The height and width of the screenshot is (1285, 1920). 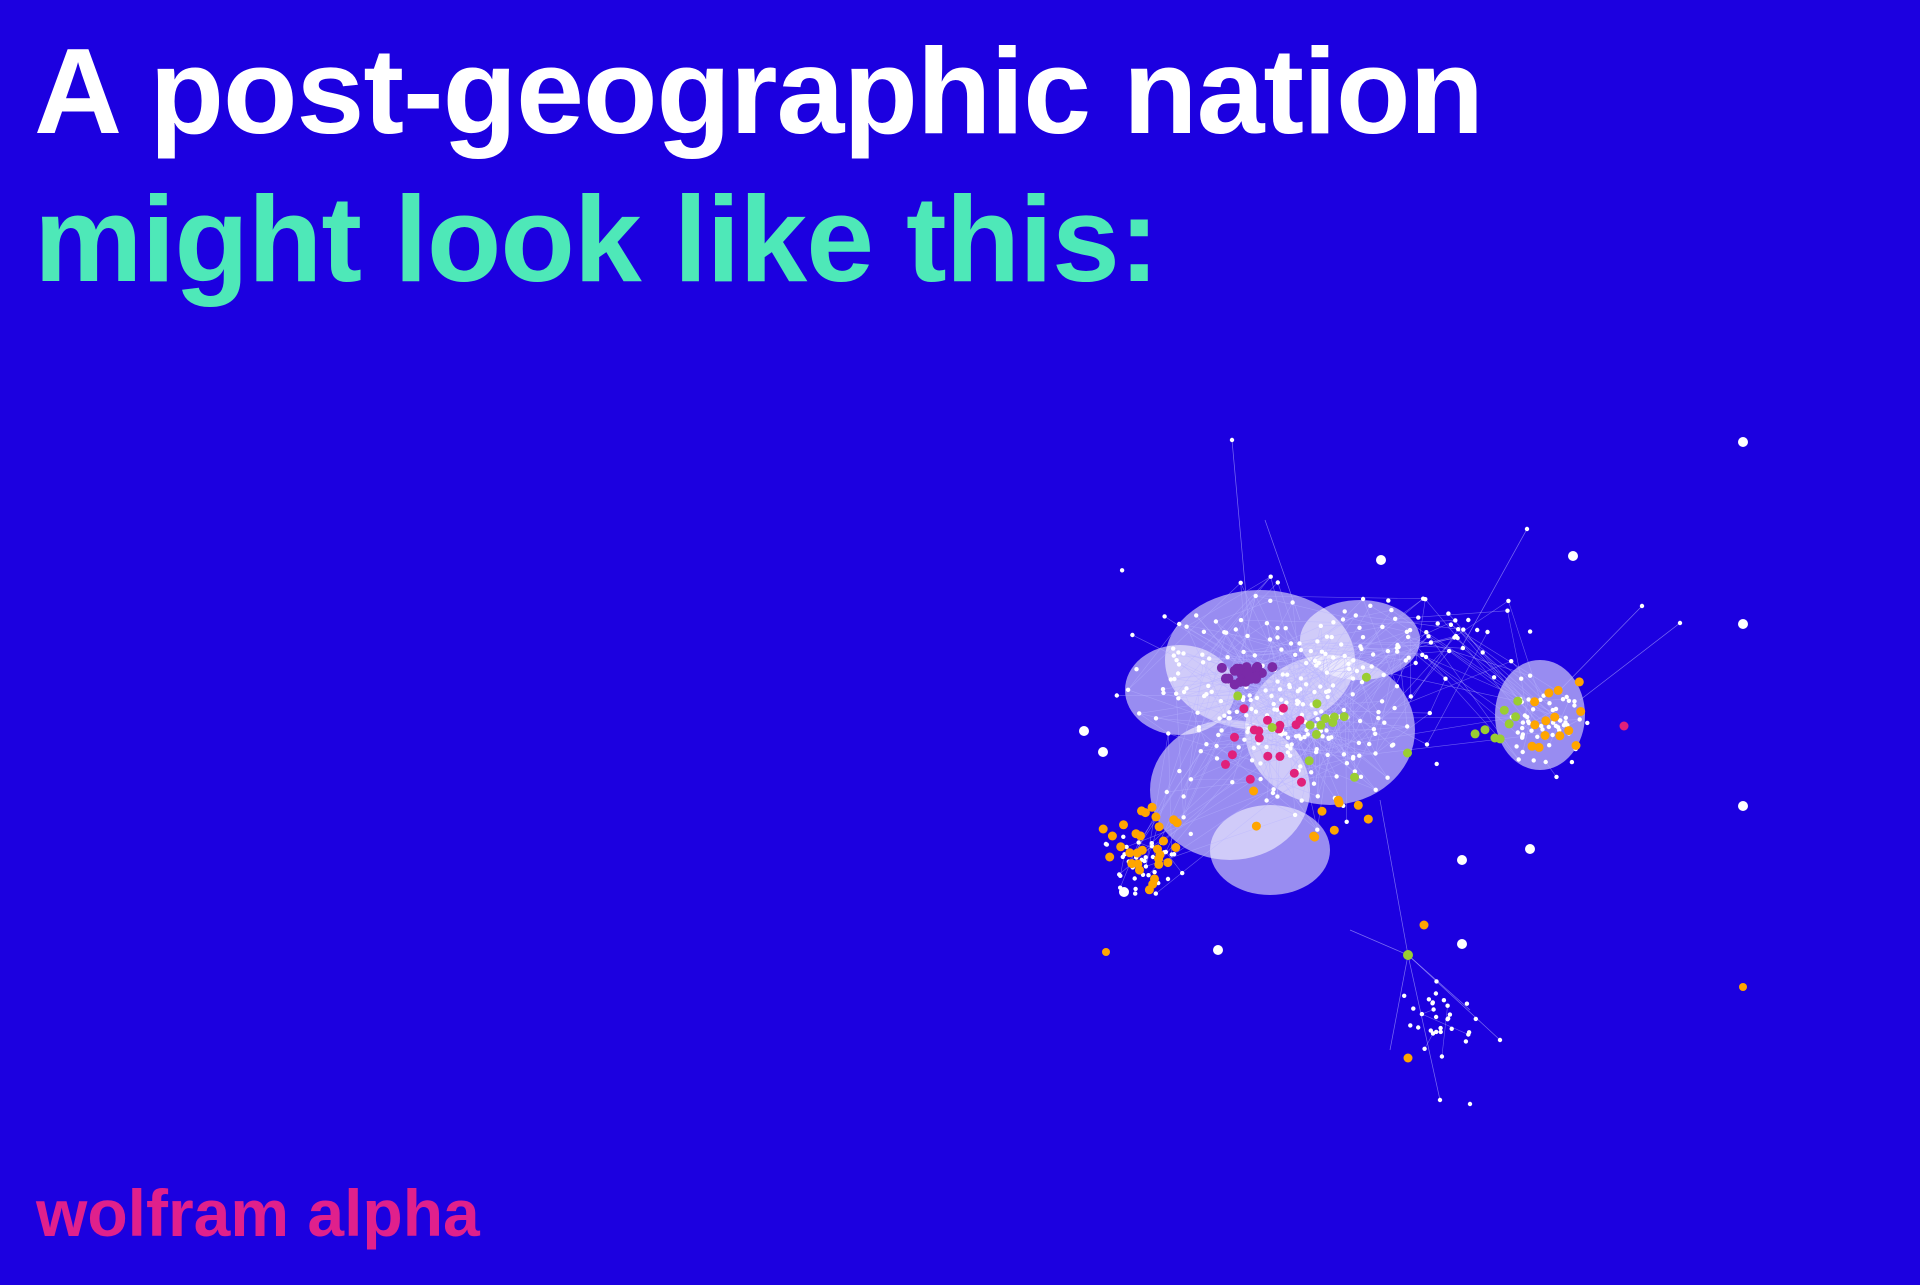 I want to click on brand-logo-text: wolfram alpha, so click(x=258, y=1213).